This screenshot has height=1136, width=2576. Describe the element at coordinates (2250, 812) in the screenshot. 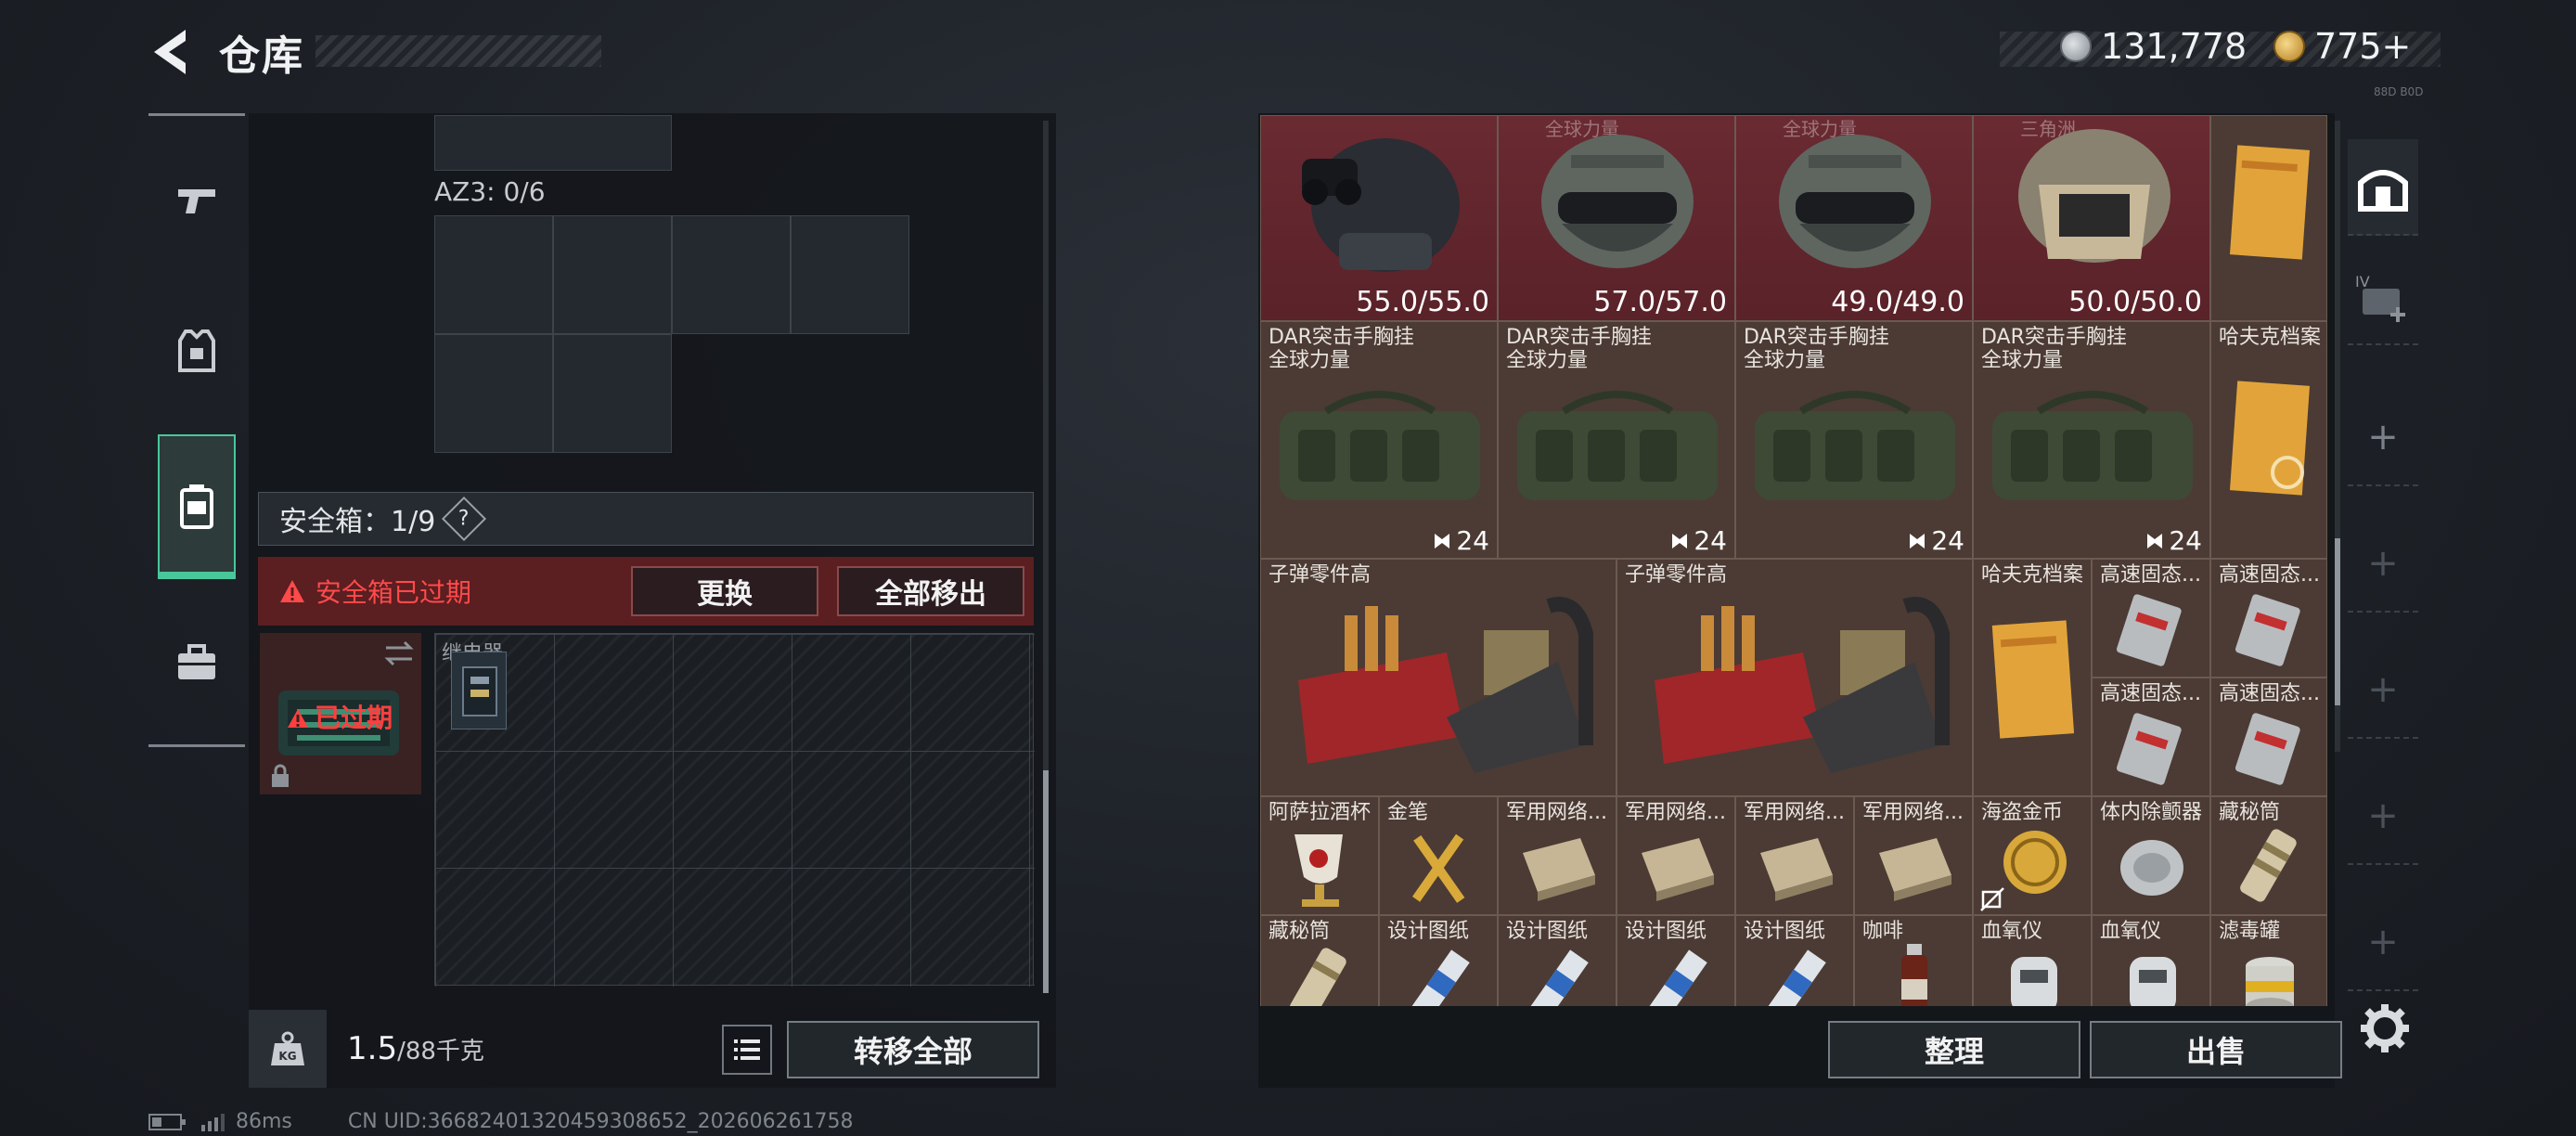

I see `item-name: 藏秘筒` at that location.